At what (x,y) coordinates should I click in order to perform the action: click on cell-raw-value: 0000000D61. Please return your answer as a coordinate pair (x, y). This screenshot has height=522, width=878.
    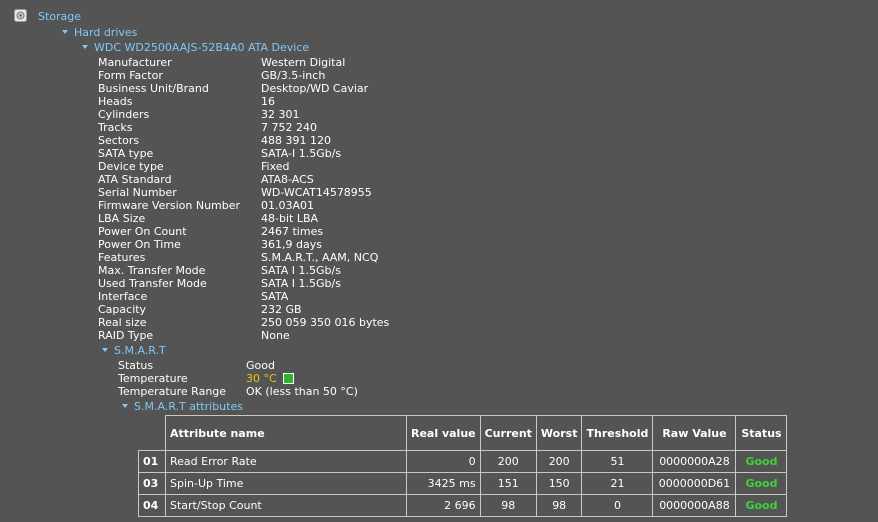
    Looking at the image, I should click on (694, 483).